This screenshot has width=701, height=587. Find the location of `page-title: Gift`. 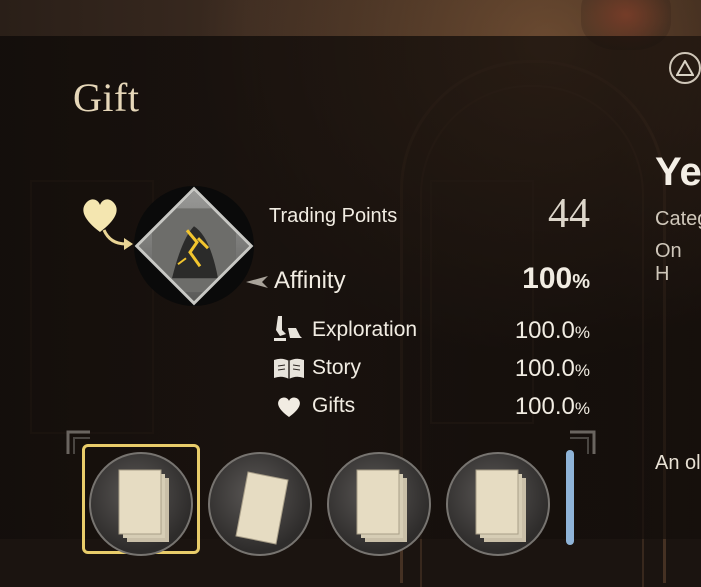

page-title: Gift is located at coordinates (106, 97).